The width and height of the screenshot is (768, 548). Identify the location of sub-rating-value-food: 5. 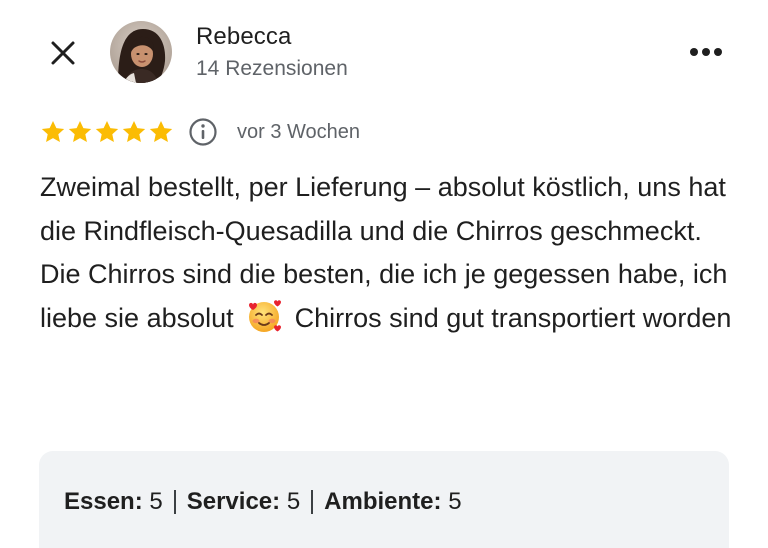
(156, 501).